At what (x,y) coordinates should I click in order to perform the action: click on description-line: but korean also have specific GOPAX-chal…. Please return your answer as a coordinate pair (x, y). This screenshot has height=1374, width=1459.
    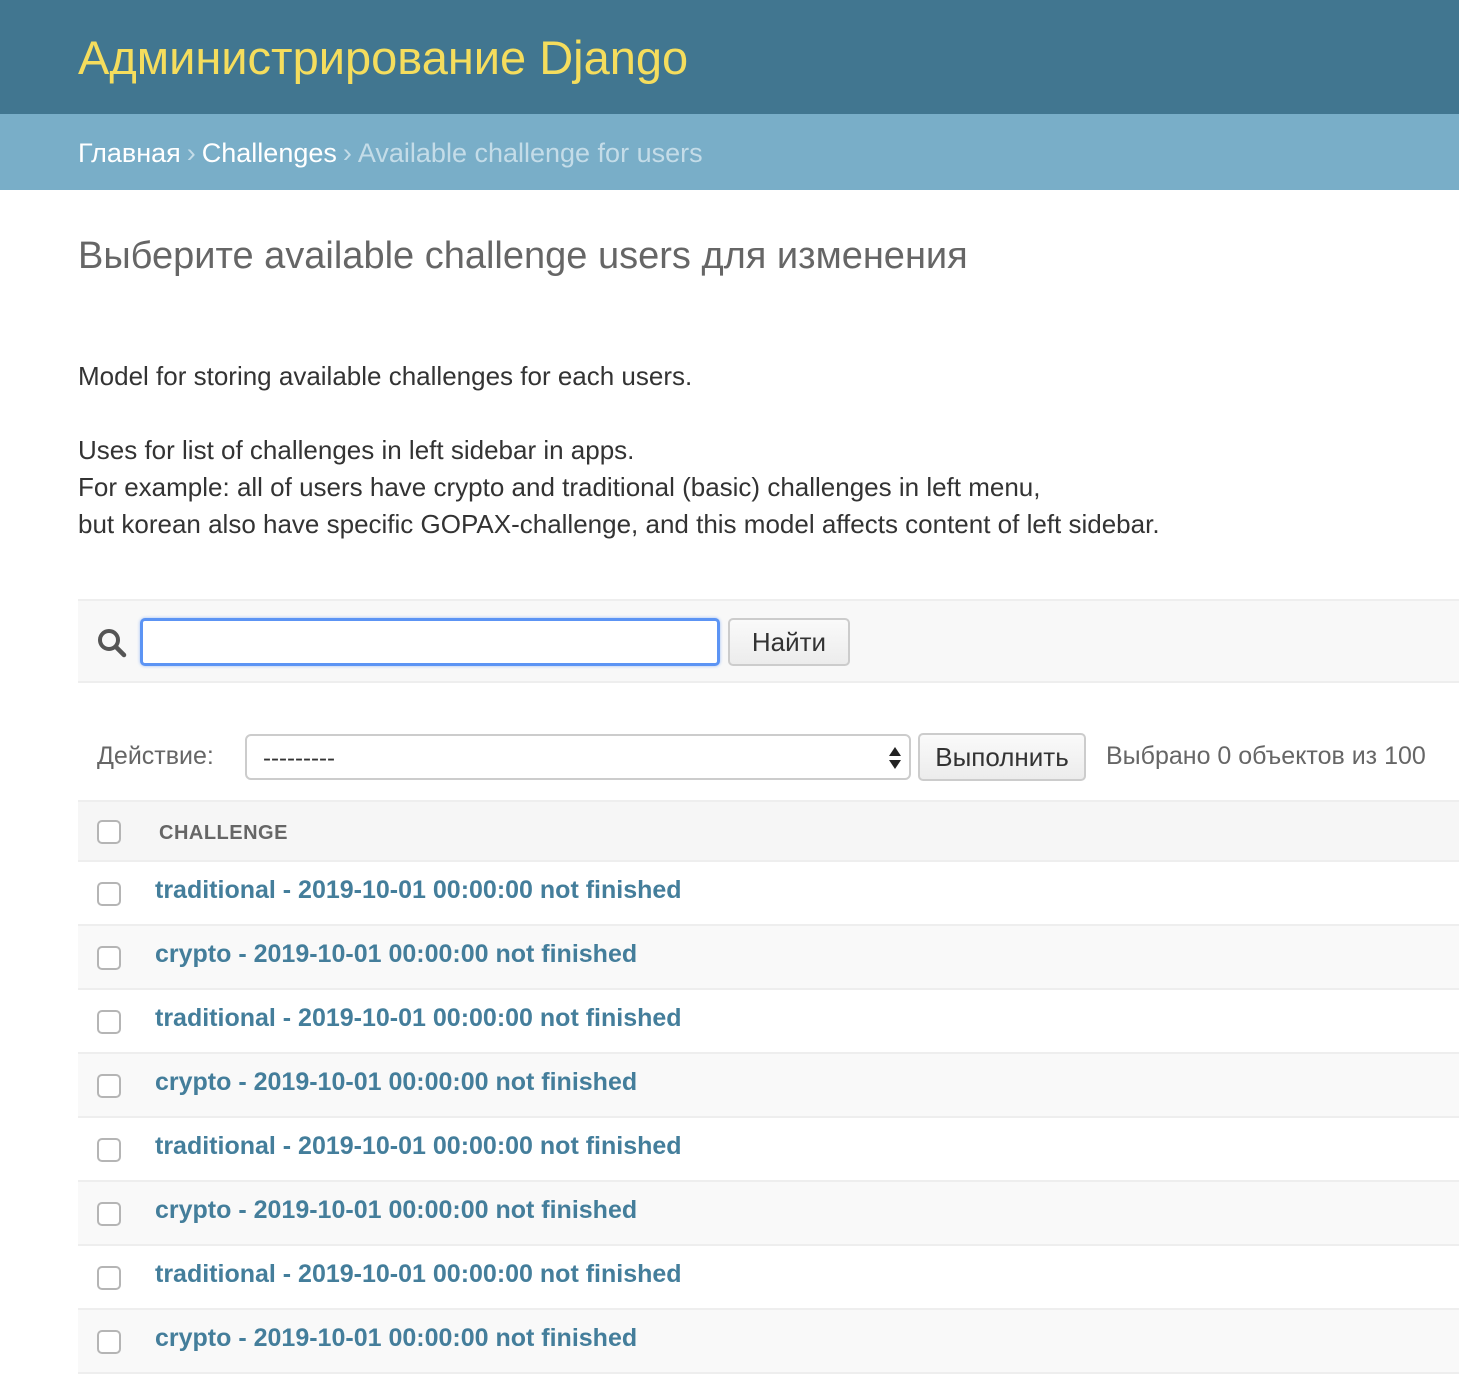
    Looking at the image, I should click on (619, 524).